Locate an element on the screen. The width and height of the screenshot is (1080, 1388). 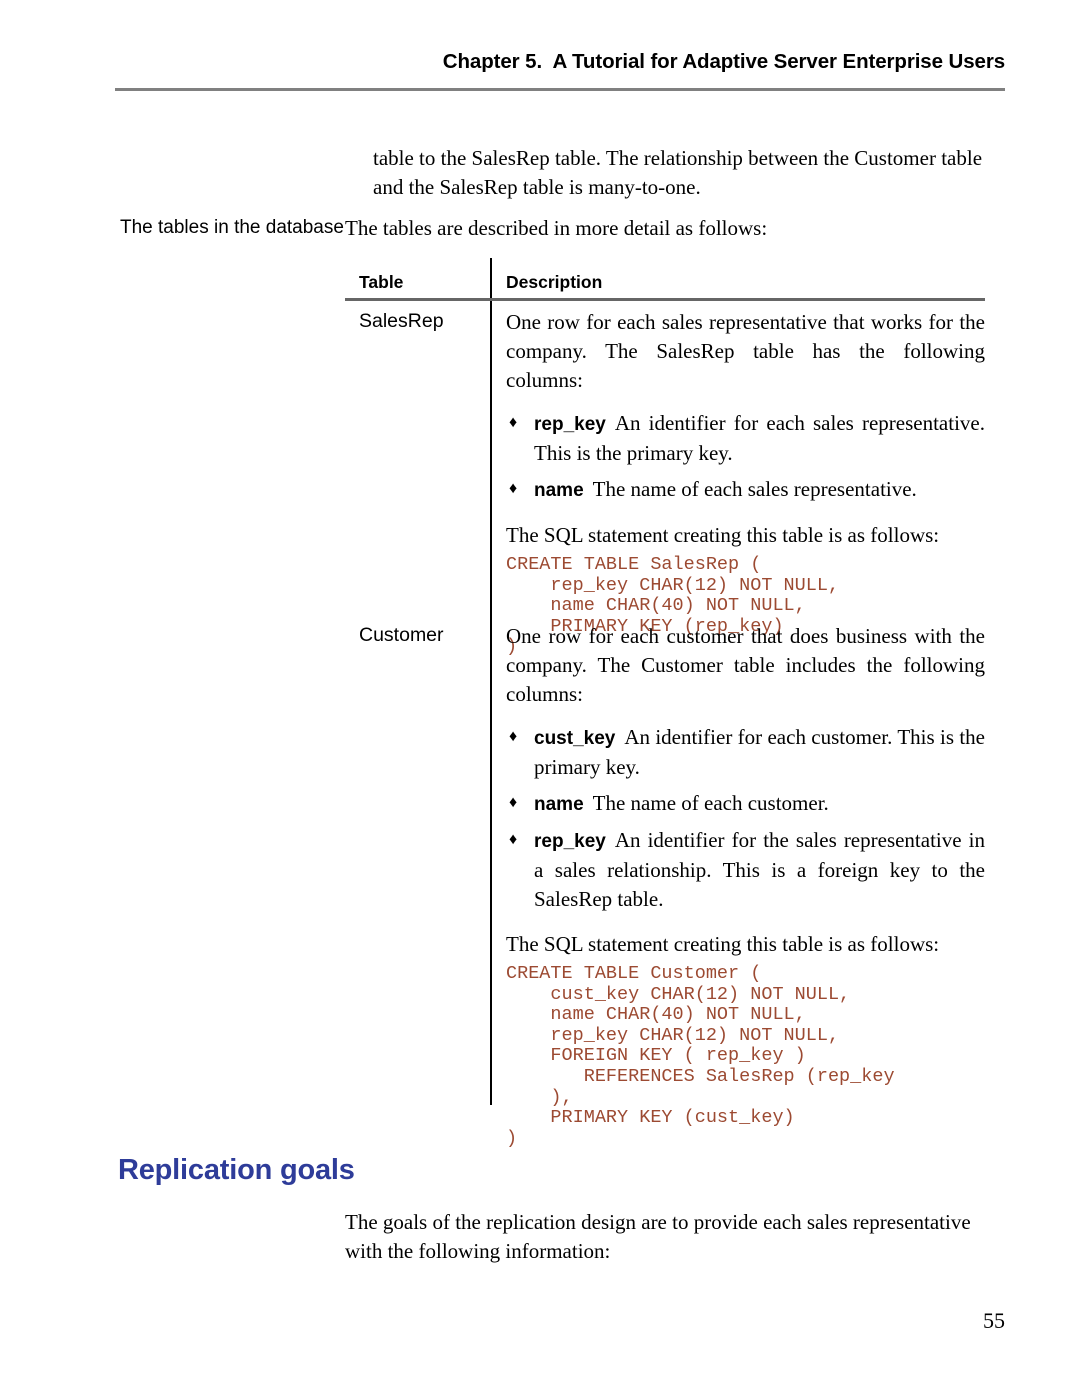
table-header-rule is located at coordinates (665, 299).